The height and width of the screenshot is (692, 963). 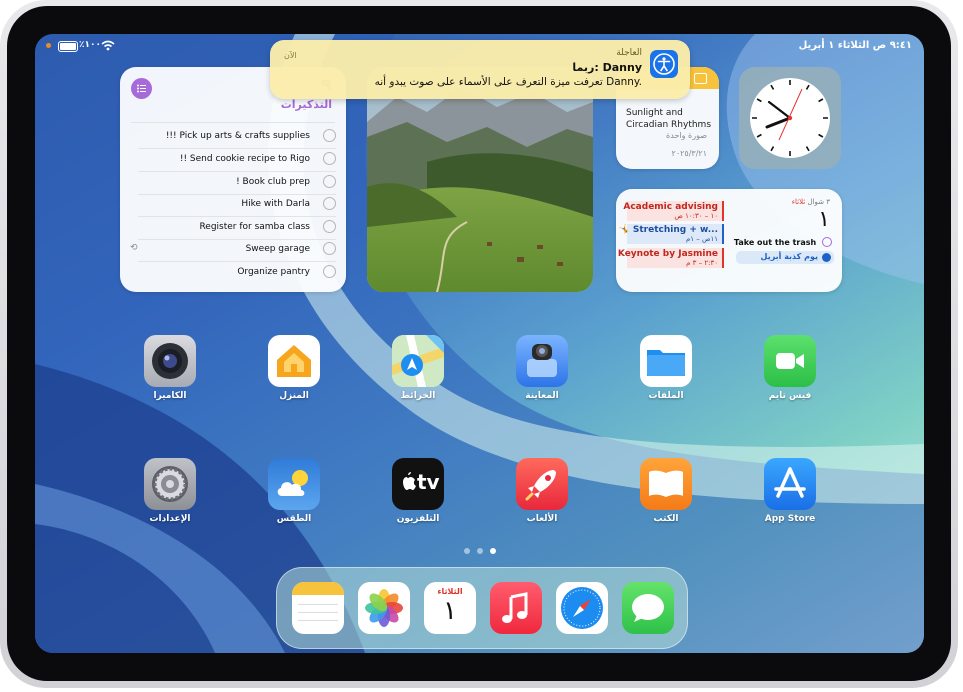 I want to click on photos-icon, so click(x=384, y=608).